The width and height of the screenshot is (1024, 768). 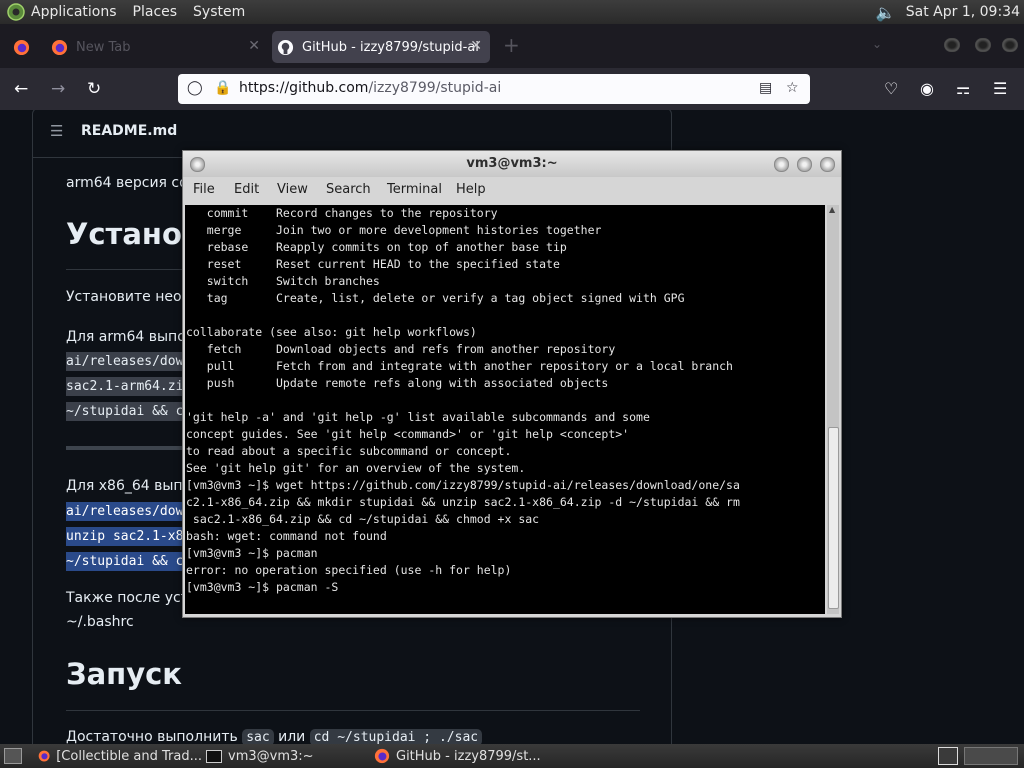 I want to click on readme-title: README.md, so click(x=129, y=131).